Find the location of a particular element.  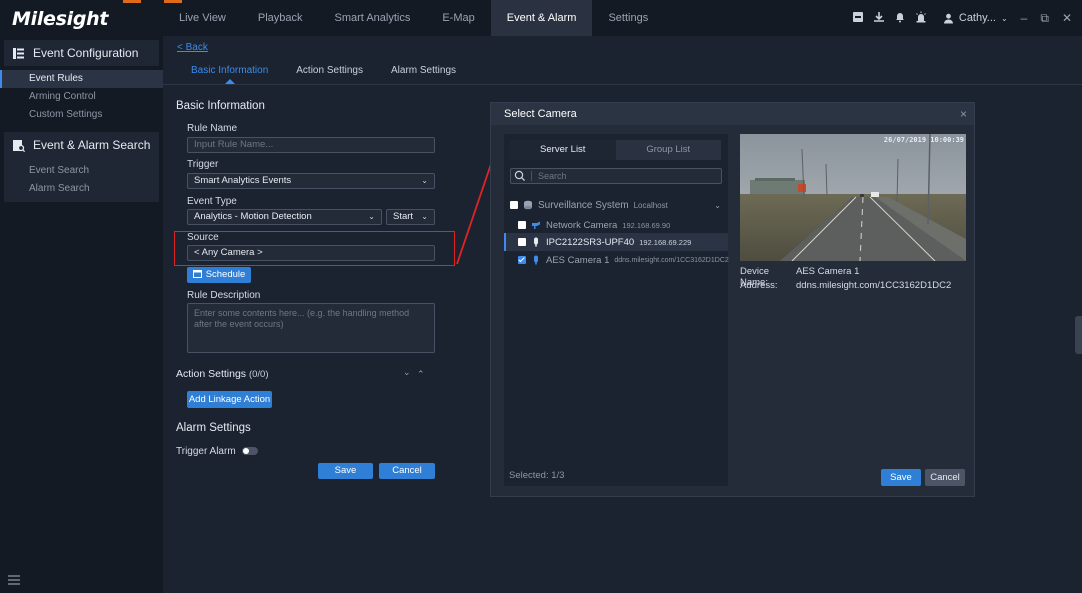

tree-node-server: Surveillance System Localhost ⌄ is located at coordinates (616, 205).